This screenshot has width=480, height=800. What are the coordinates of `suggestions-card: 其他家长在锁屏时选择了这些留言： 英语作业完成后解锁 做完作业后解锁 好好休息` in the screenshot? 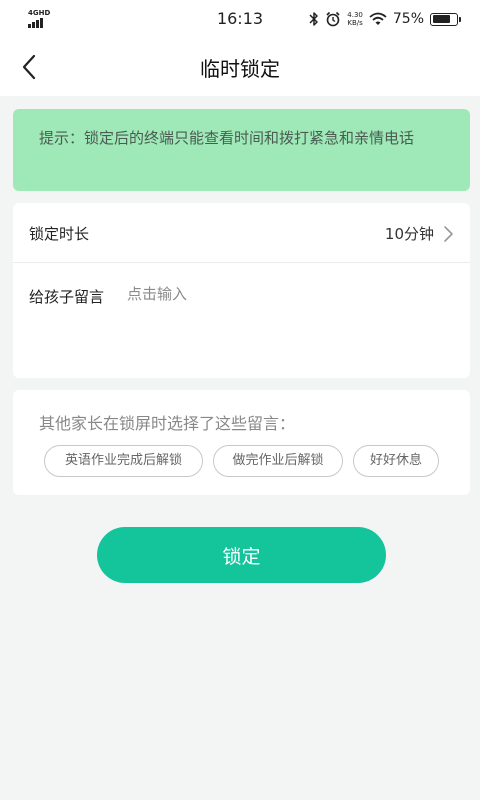 It's located at (241, 442).